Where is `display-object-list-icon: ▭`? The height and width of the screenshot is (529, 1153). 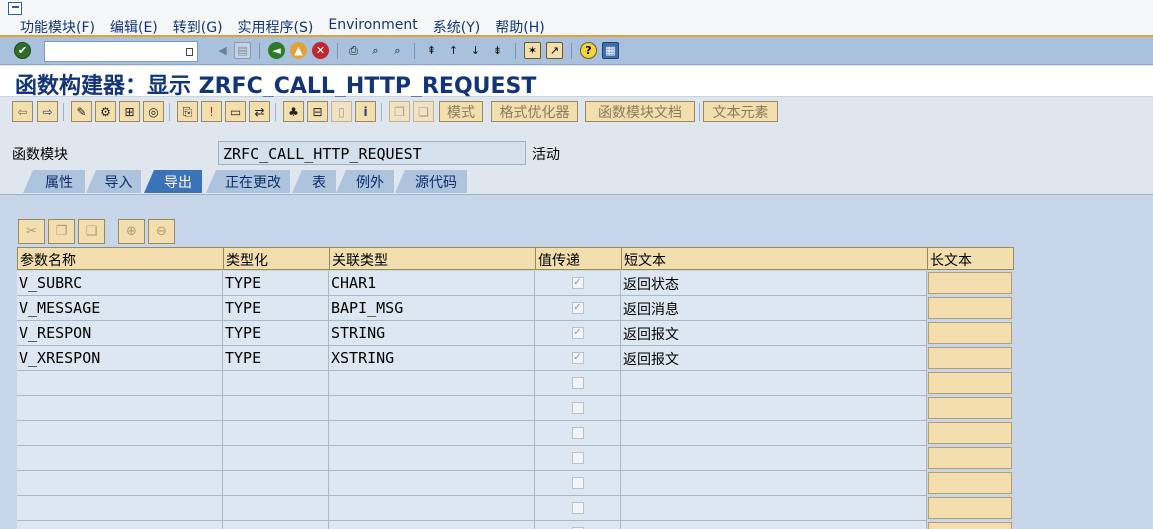
display-object-list-icon: ▭ is located at coordinates (235, 111).